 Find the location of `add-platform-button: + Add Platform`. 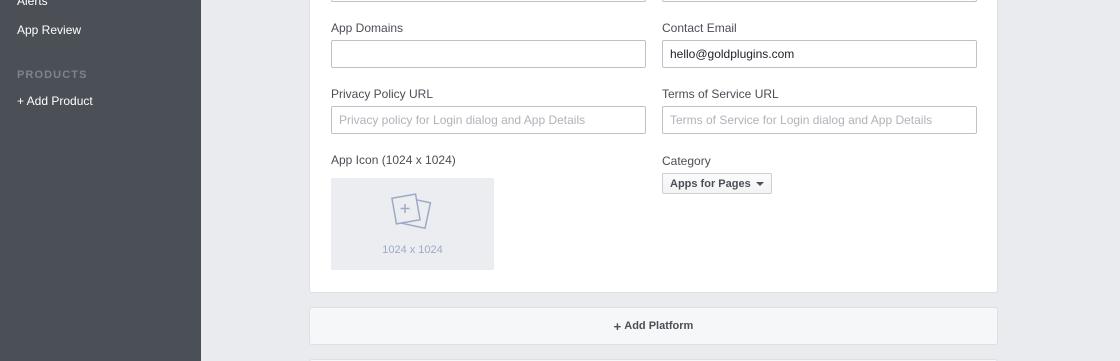

add-platform-button: + Add Platform is located at coordinates (653, 326).